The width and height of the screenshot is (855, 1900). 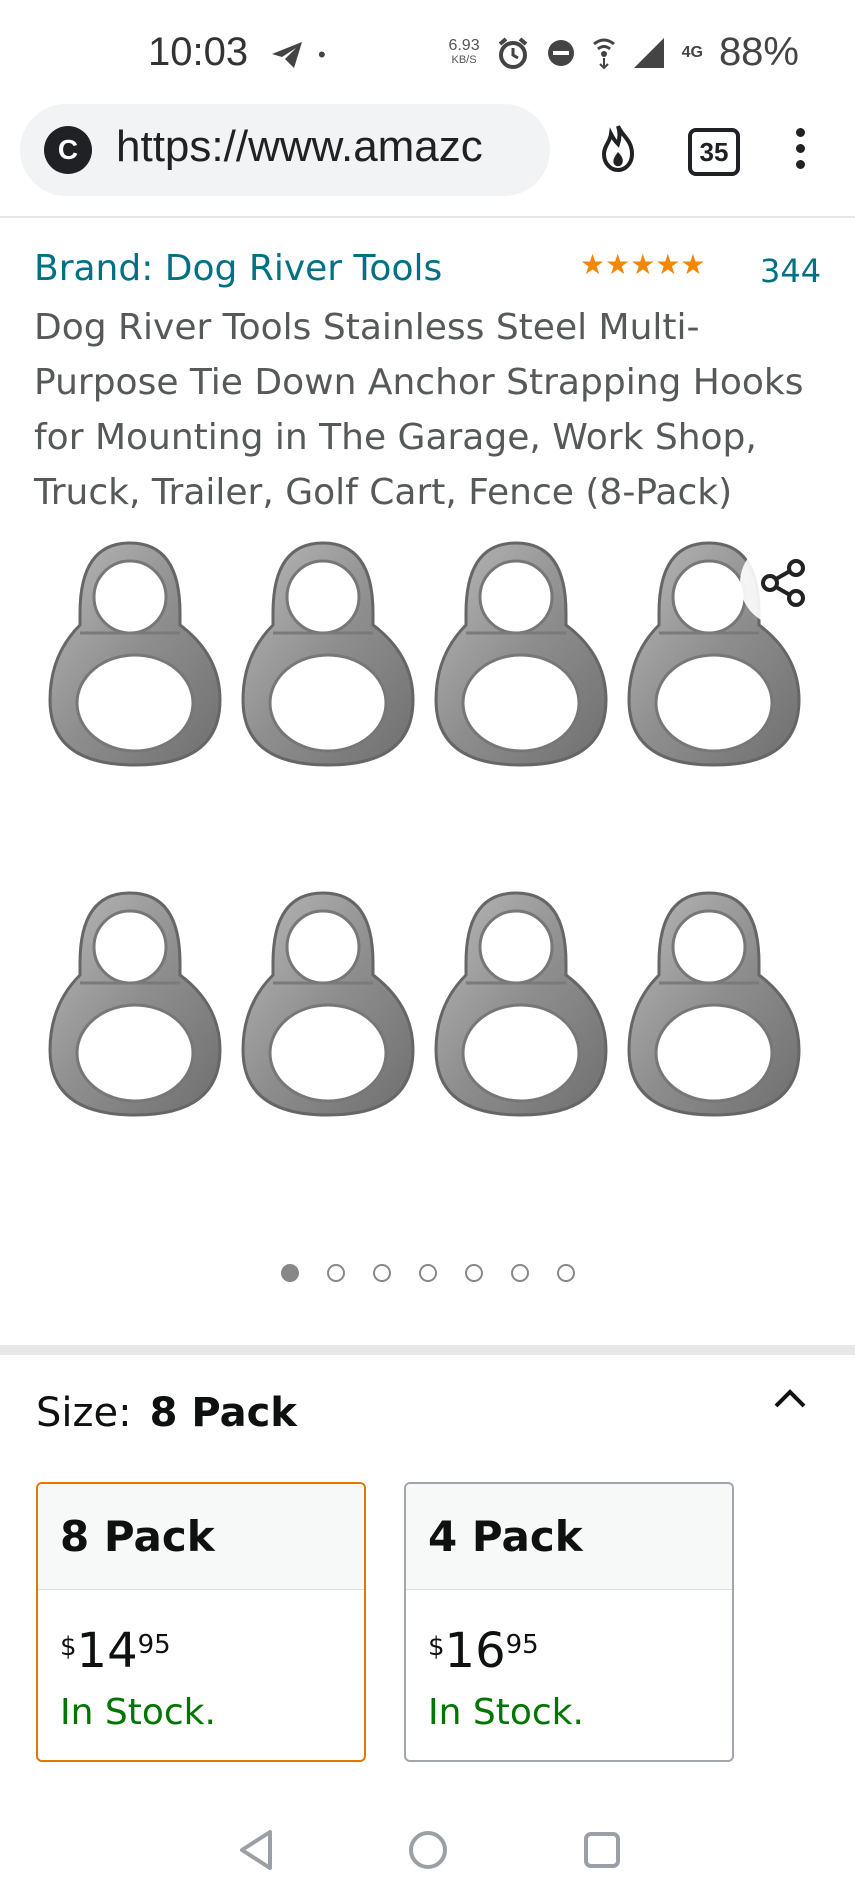 What do you see at coordinates (512, 52) in the screenshot?
I see `alarm-icon` at bounding box center [512, 52].